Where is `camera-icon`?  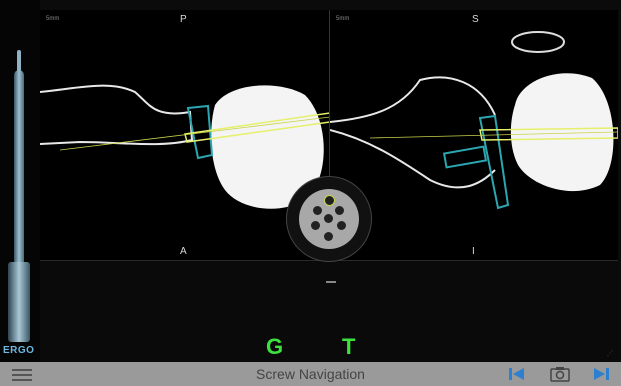
camera-icon is located at coordinates (560, 374).